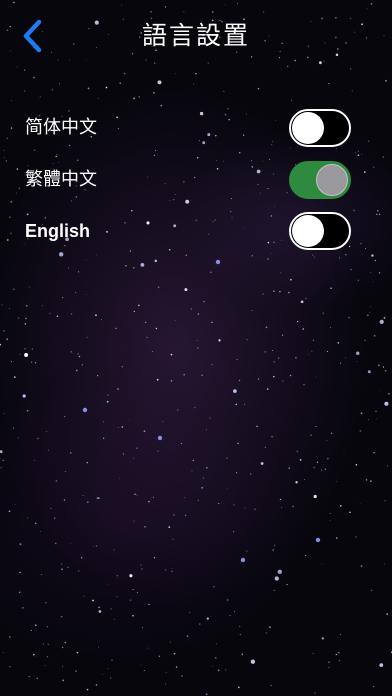  I want to click on traditional-chinese-toggle, so click(320, 180).